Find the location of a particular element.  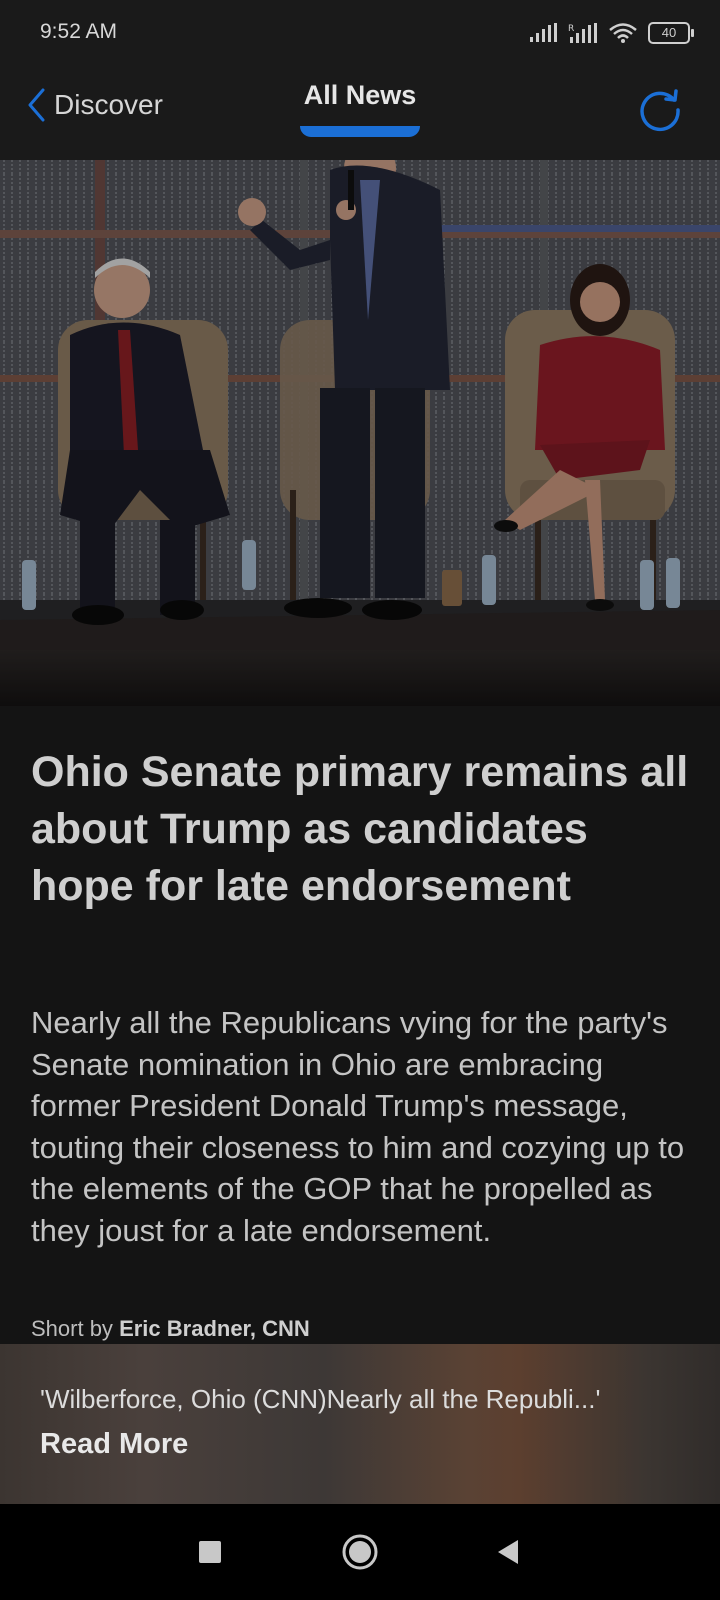

signal-roaming-icon: R is located at coordinates (582, 33).